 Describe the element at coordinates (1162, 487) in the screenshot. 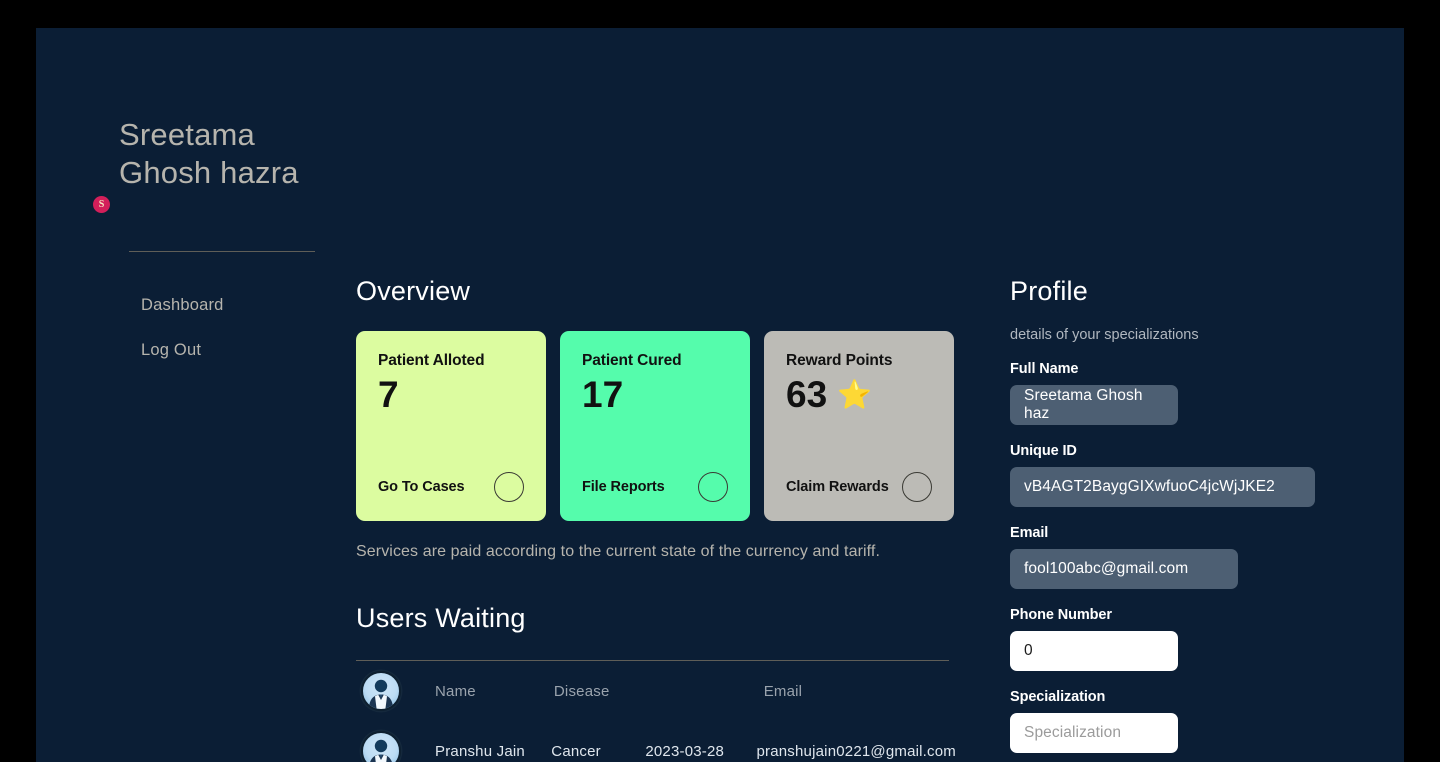

I see `unique-id-input: vB4AGT2BaygGIXwfuoC4jcWjJKE2` at that location.